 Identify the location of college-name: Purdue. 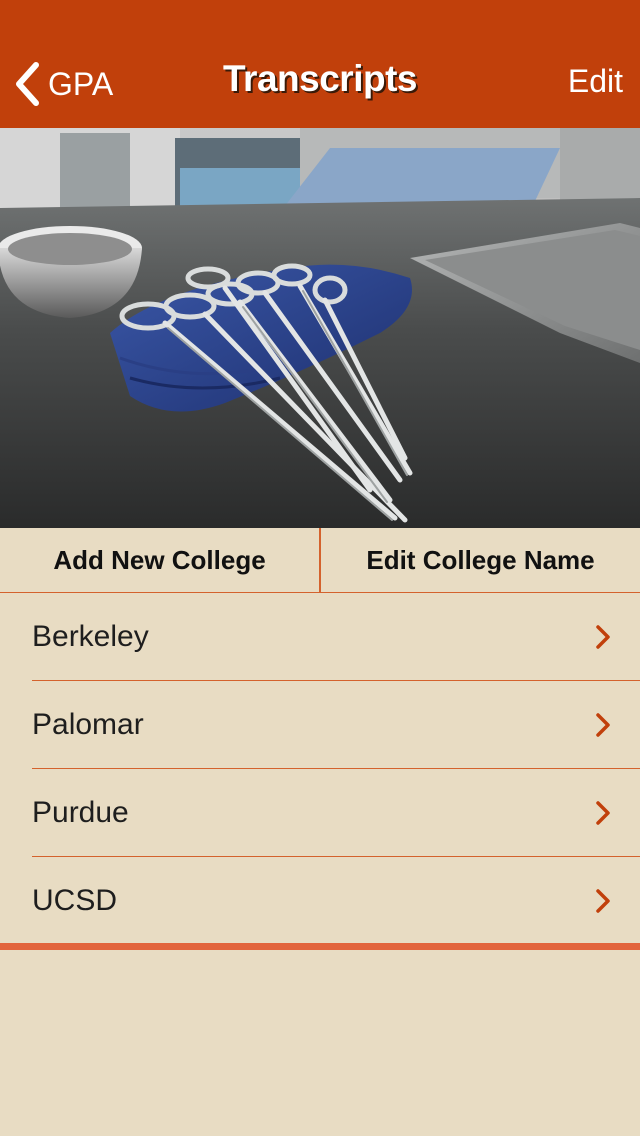
(80, 812).